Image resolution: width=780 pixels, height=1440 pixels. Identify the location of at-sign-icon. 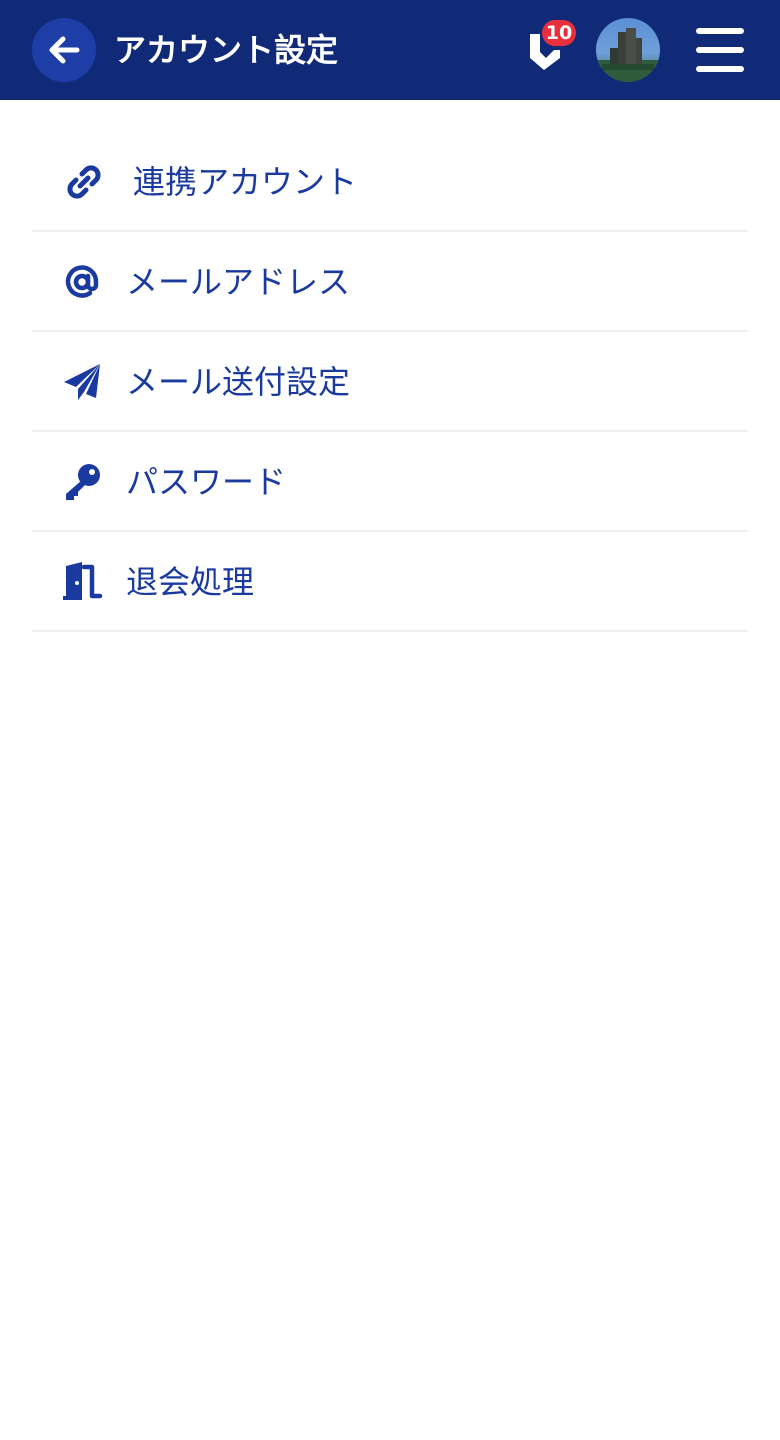
(84, 282).